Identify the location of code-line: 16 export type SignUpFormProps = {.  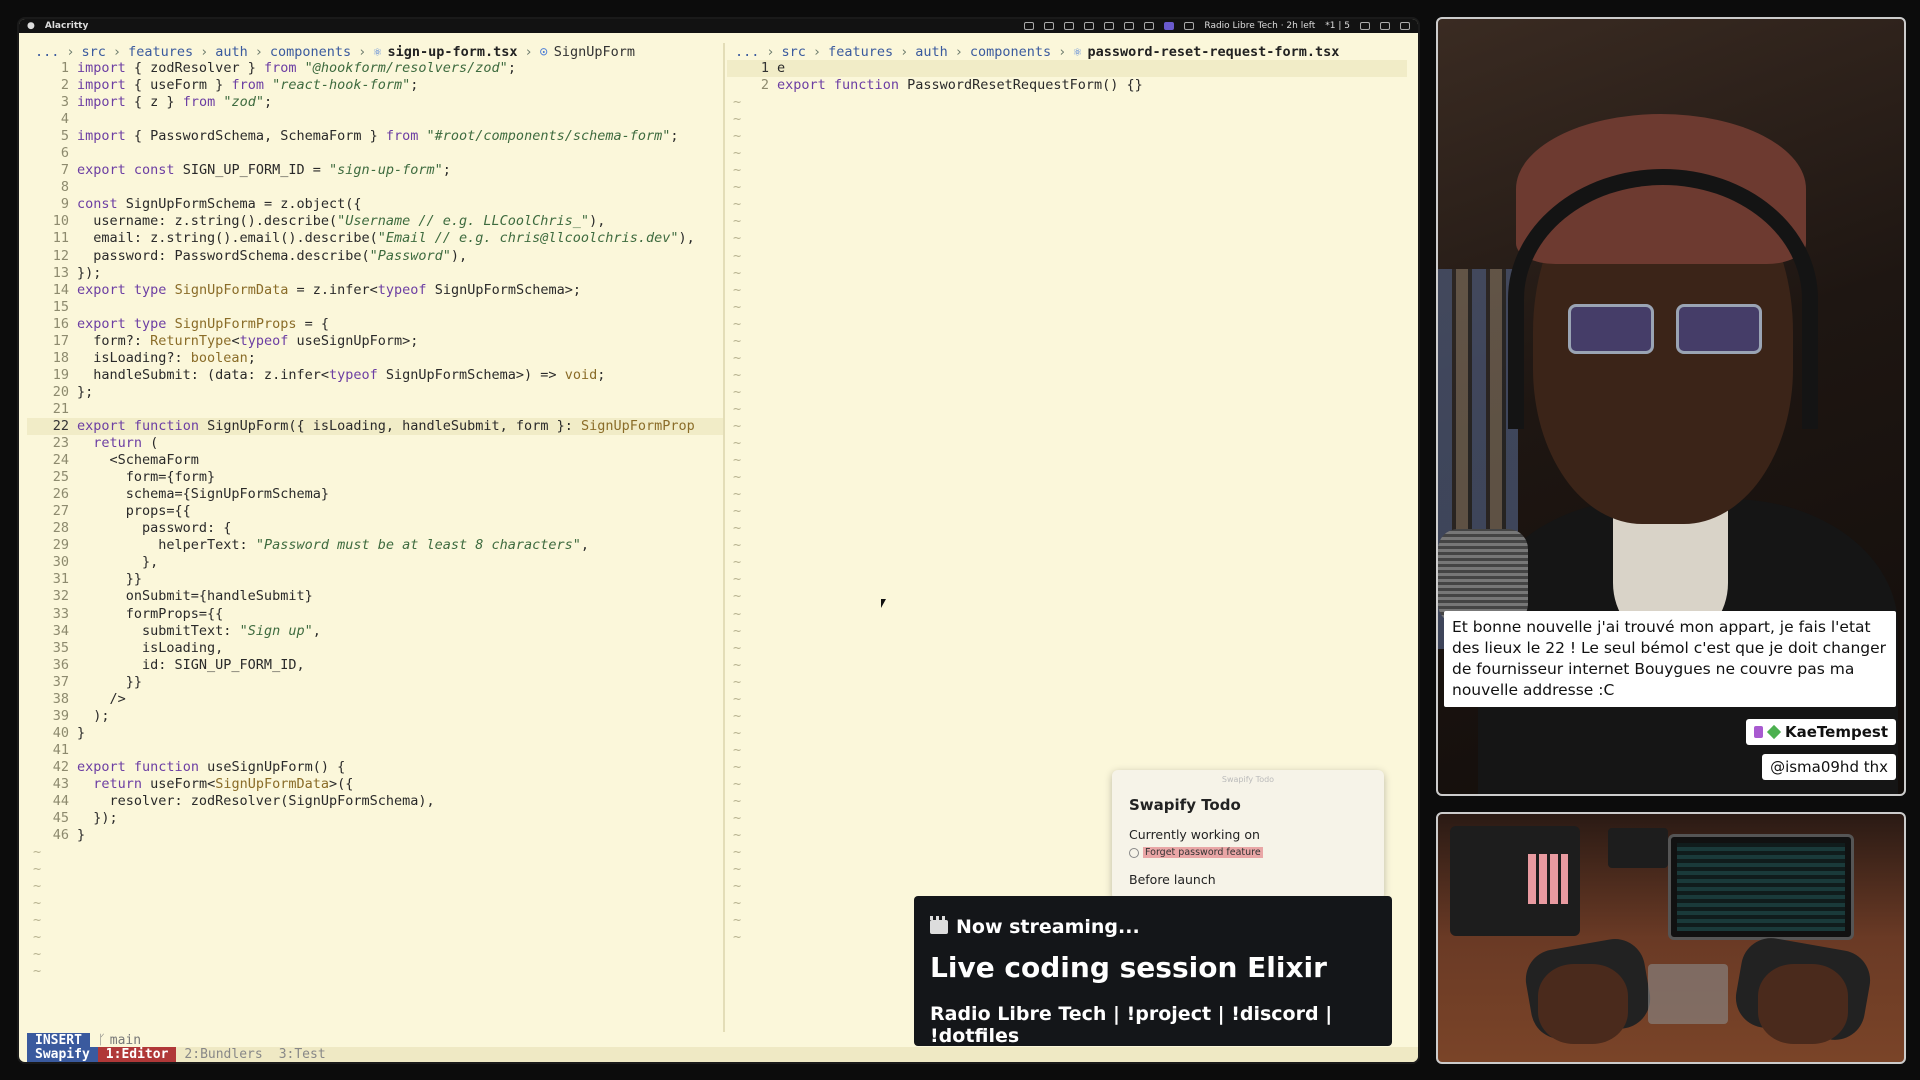
(375, 324).